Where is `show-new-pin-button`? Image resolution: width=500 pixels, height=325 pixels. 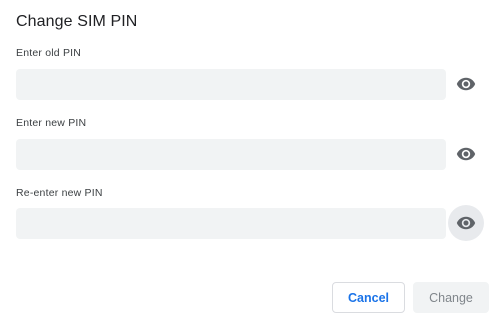
show-new-pin-button is located at coordinates (466, 154).